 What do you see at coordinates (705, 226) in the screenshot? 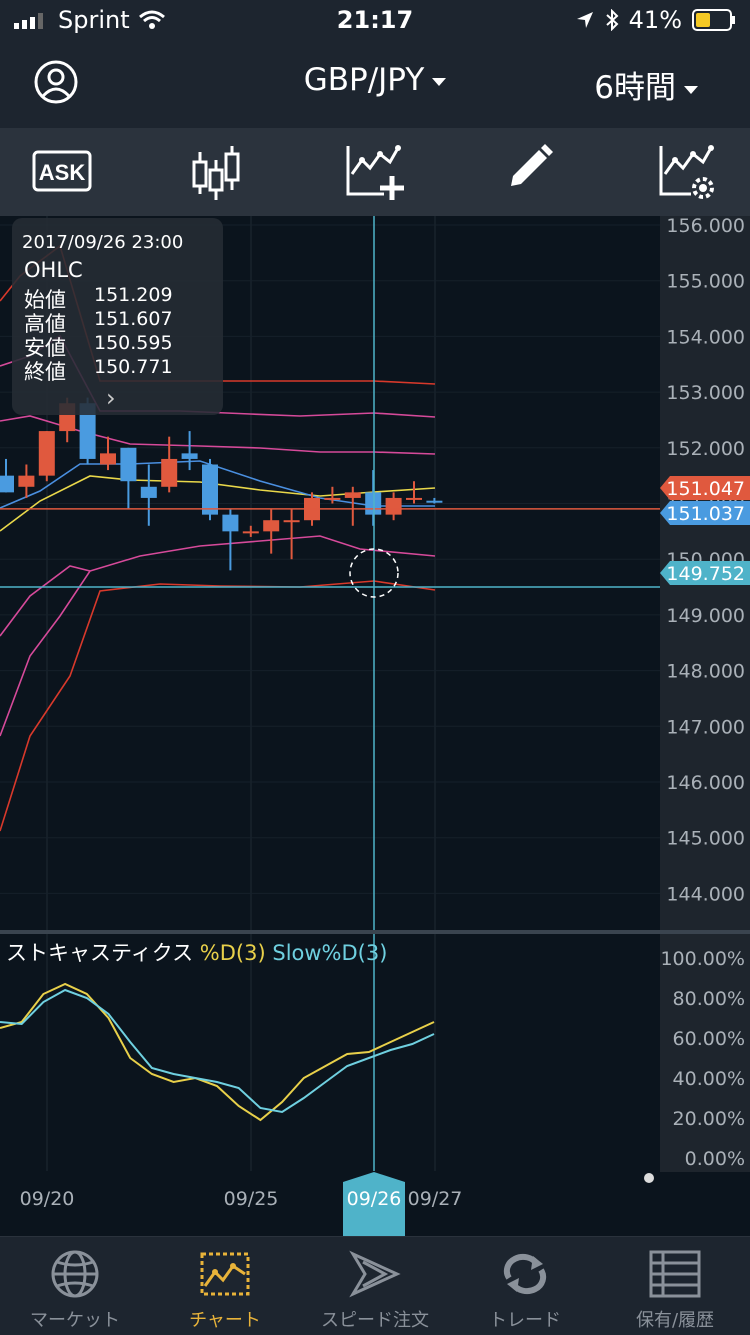
I see `price-axis-label: 156.000` at bounding box center [705, 226].